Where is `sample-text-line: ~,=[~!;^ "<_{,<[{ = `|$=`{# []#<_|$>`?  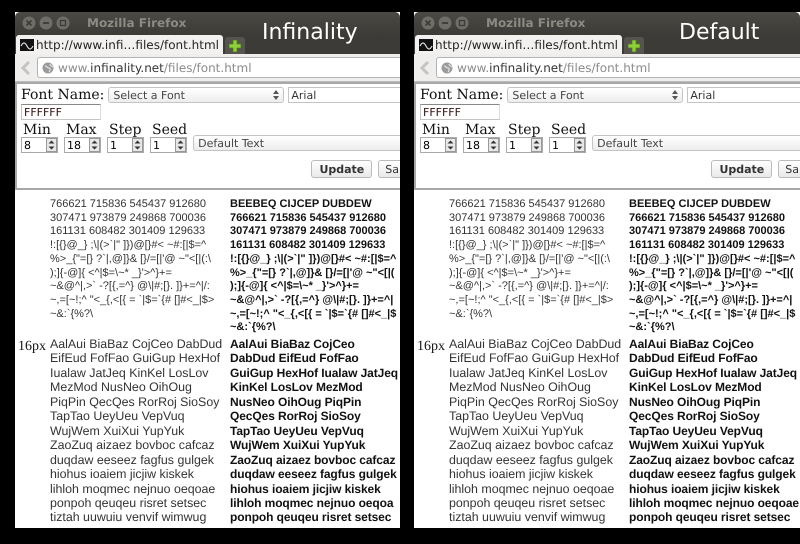
sample-text-line: ~,=[~!;^ "<_{,<[{ = `|$=`{# []#<_|$> is located at coordinates (531, 301).